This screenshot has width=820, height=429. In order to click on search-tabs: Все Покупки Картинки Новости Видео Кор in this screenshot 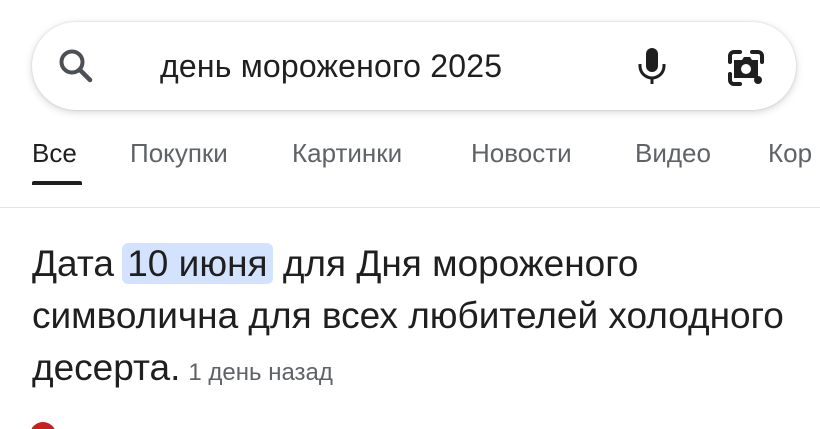, I will do `click(410, 164)`.